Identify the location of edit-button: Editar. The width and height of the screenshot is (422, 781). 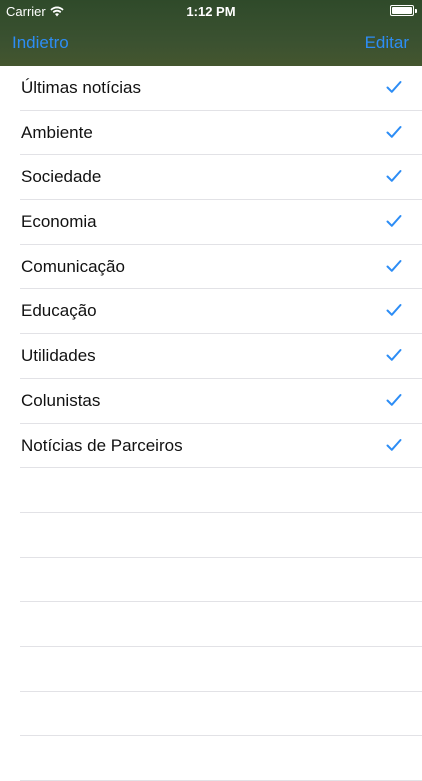
(387, 43).